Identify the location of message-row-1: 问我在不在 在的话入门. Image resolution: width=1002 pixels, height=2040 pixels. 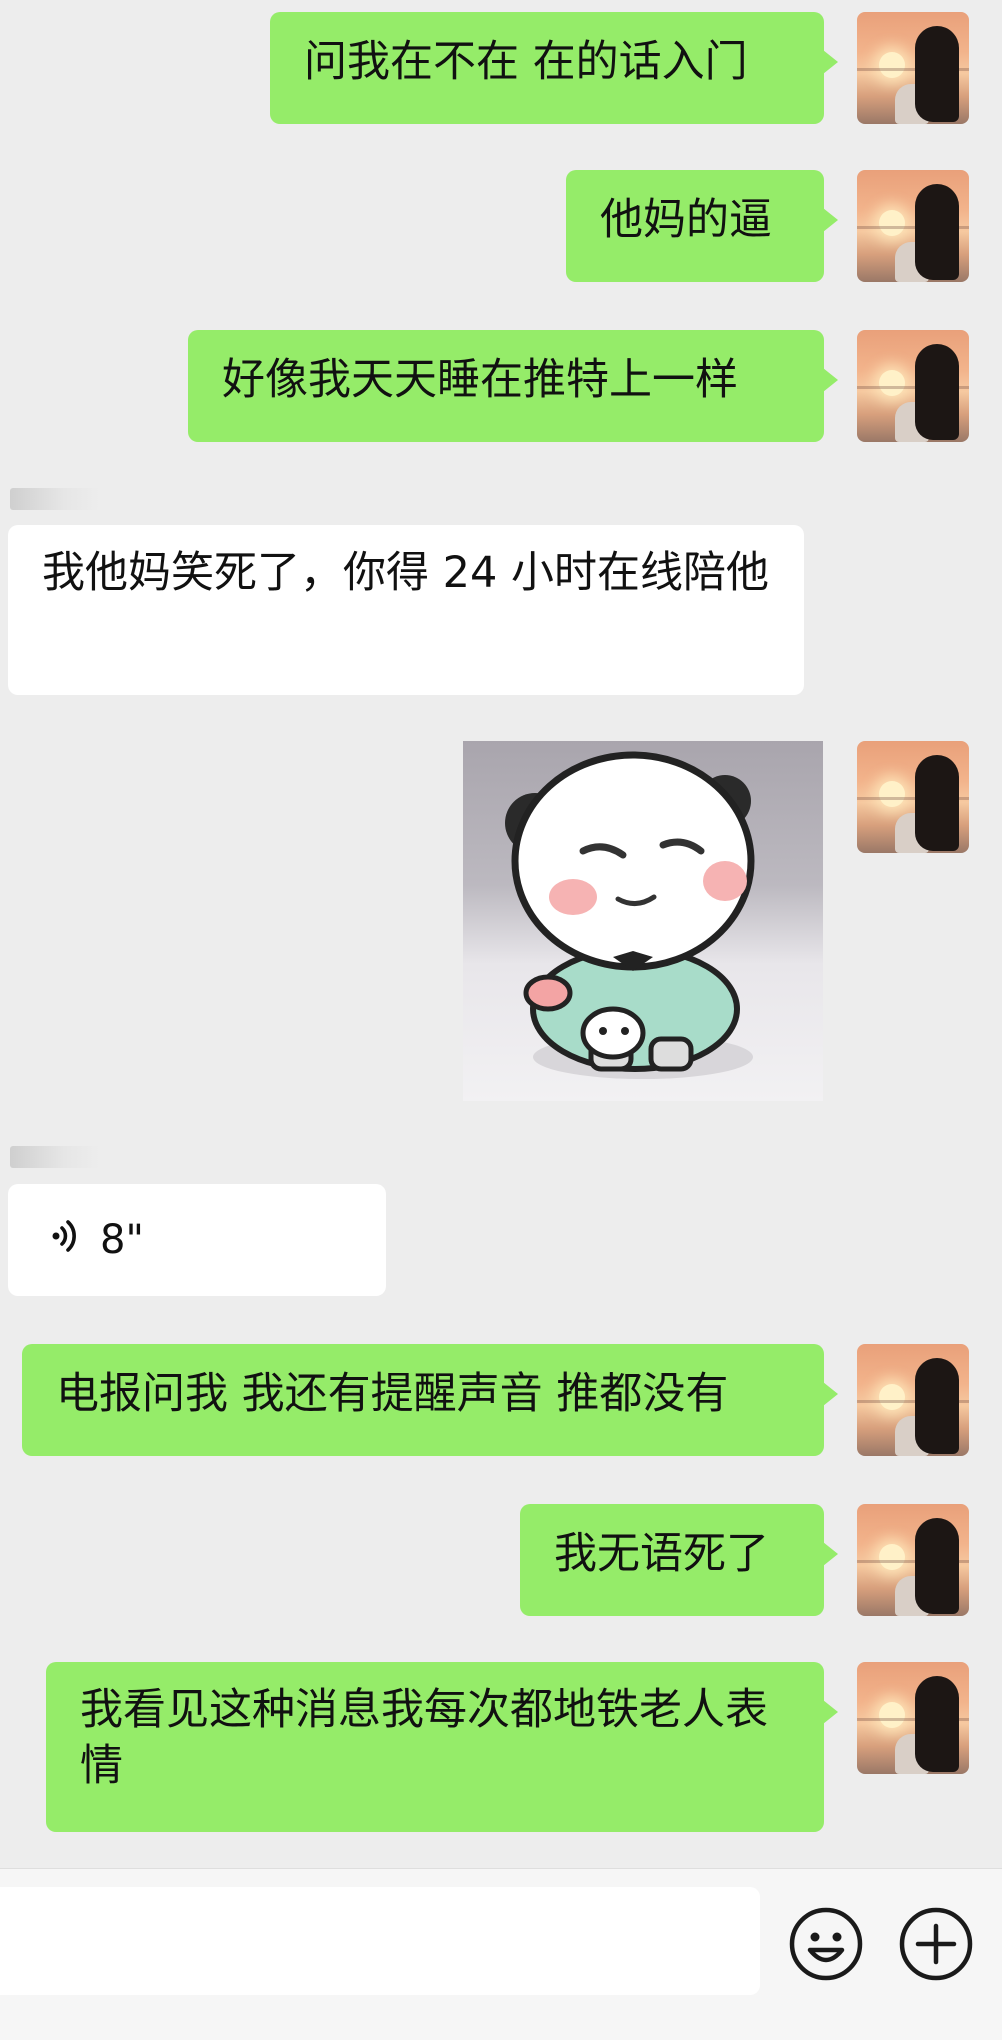
(501, 65).